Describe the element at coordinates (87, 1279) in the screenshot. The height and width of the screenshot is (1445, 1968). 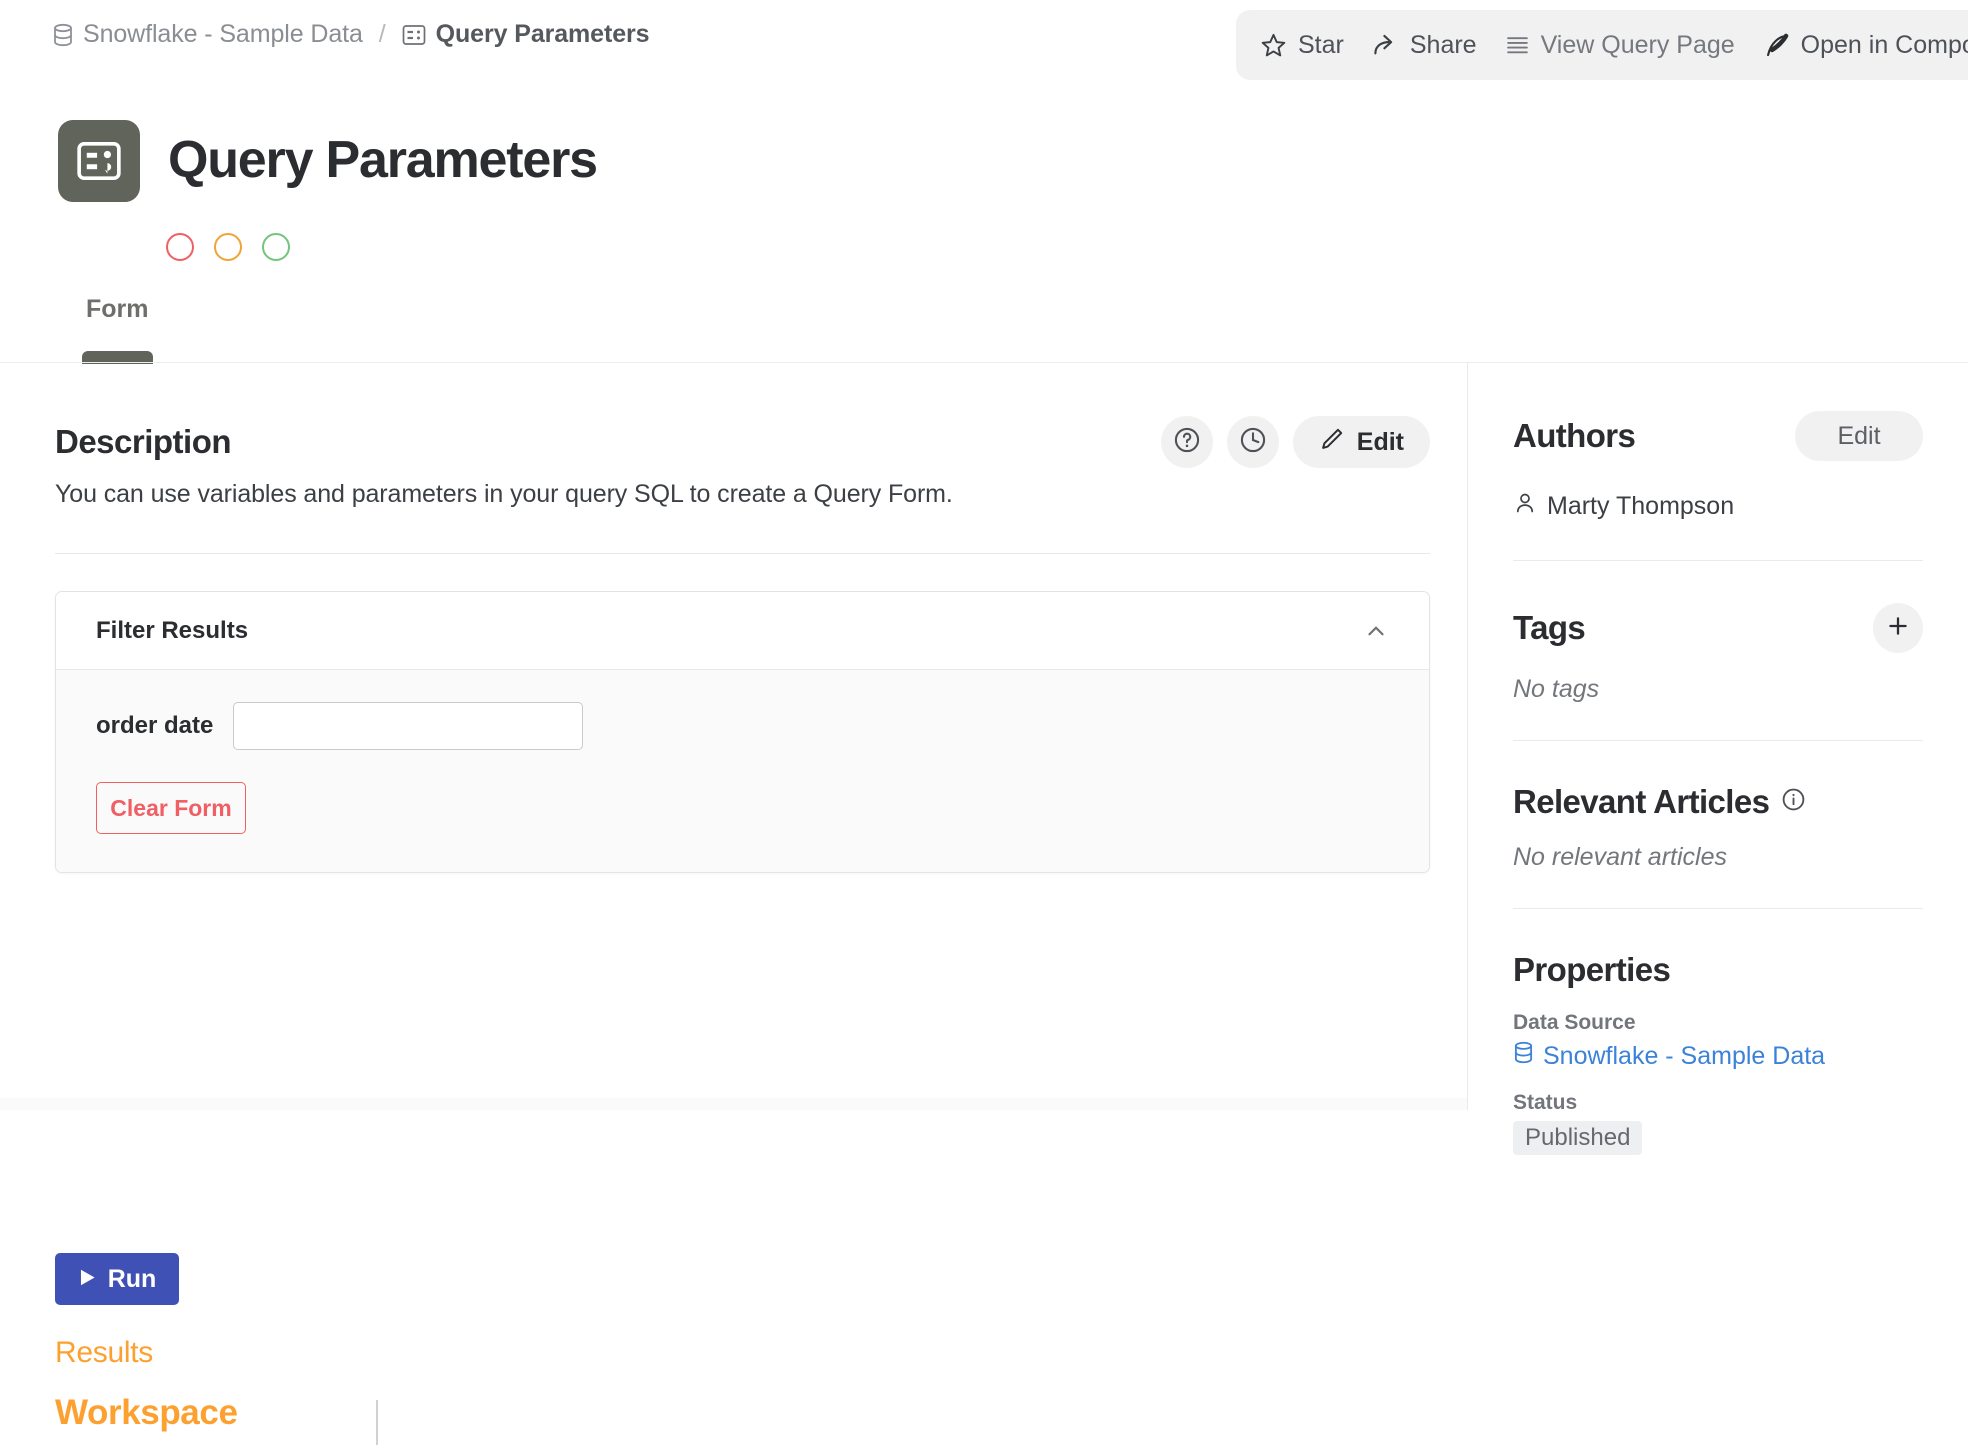
I see `play-icon` at that location.